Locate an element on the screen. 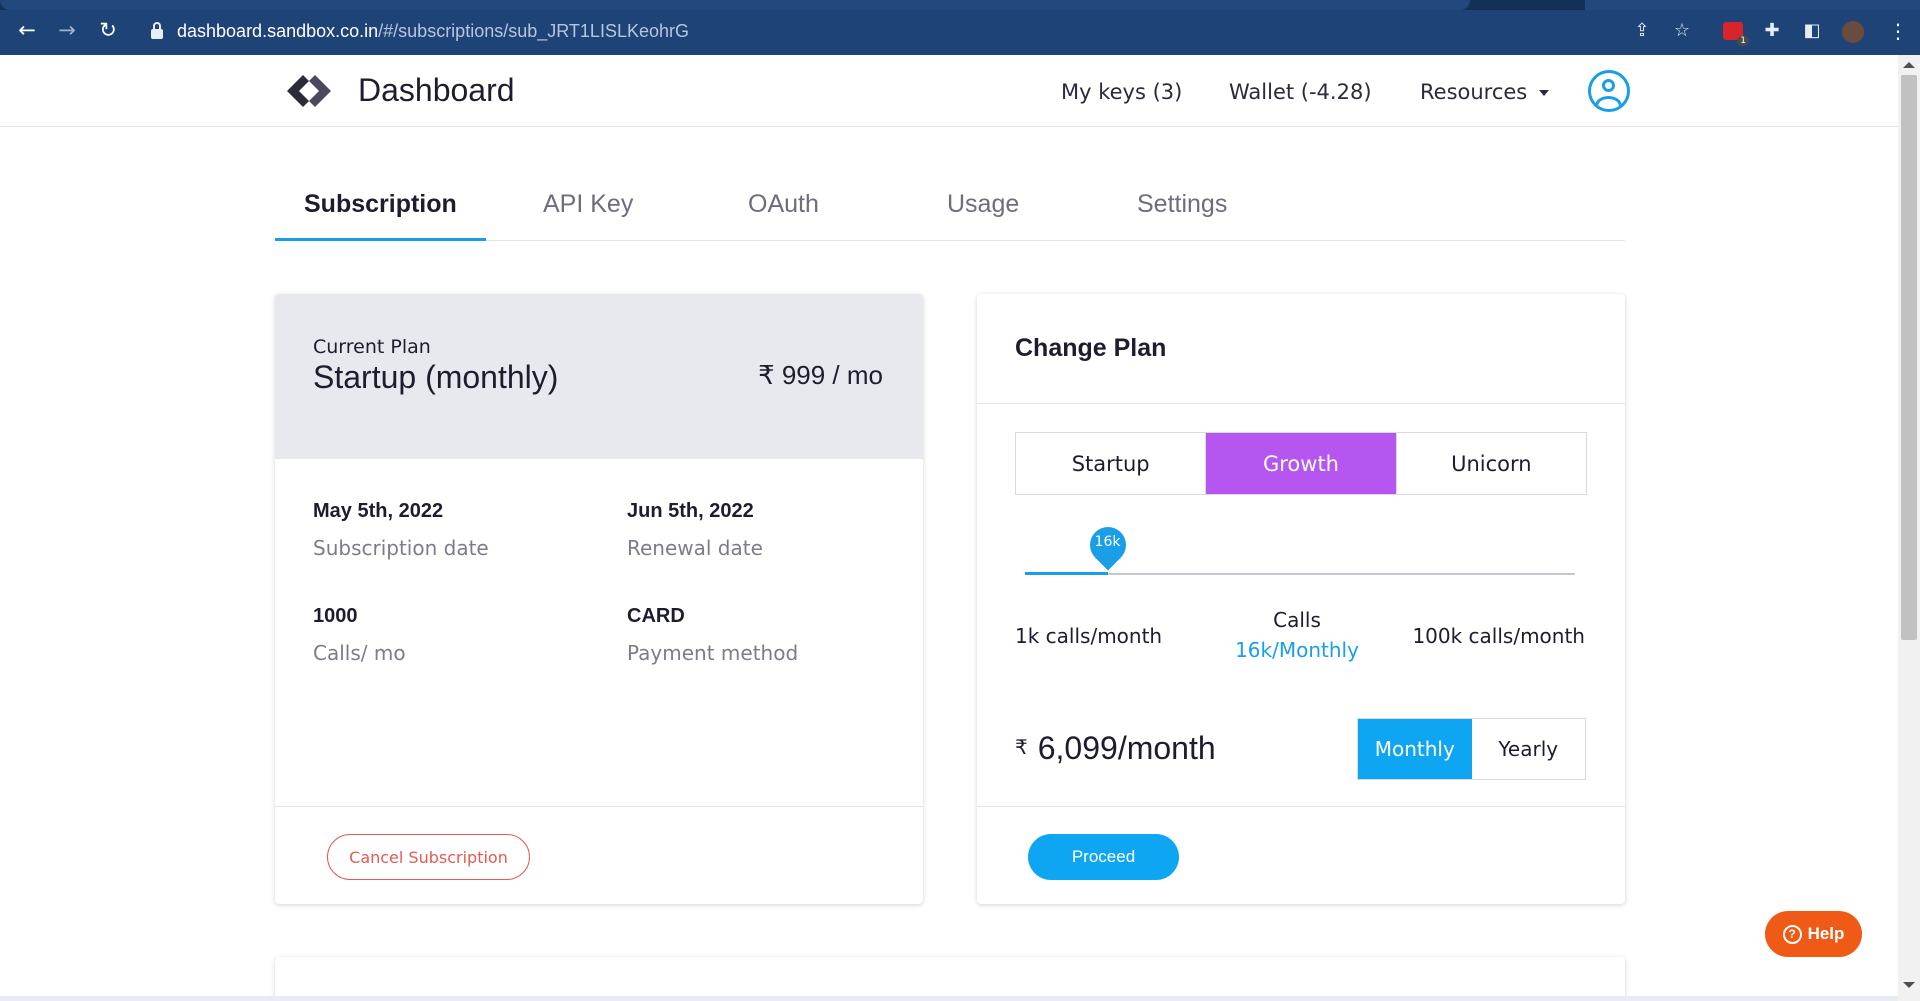 The width and height of the screenshot is (1920, 1001). new-plan-price: ₹6,099/month is located at coordinates (1115, 748).